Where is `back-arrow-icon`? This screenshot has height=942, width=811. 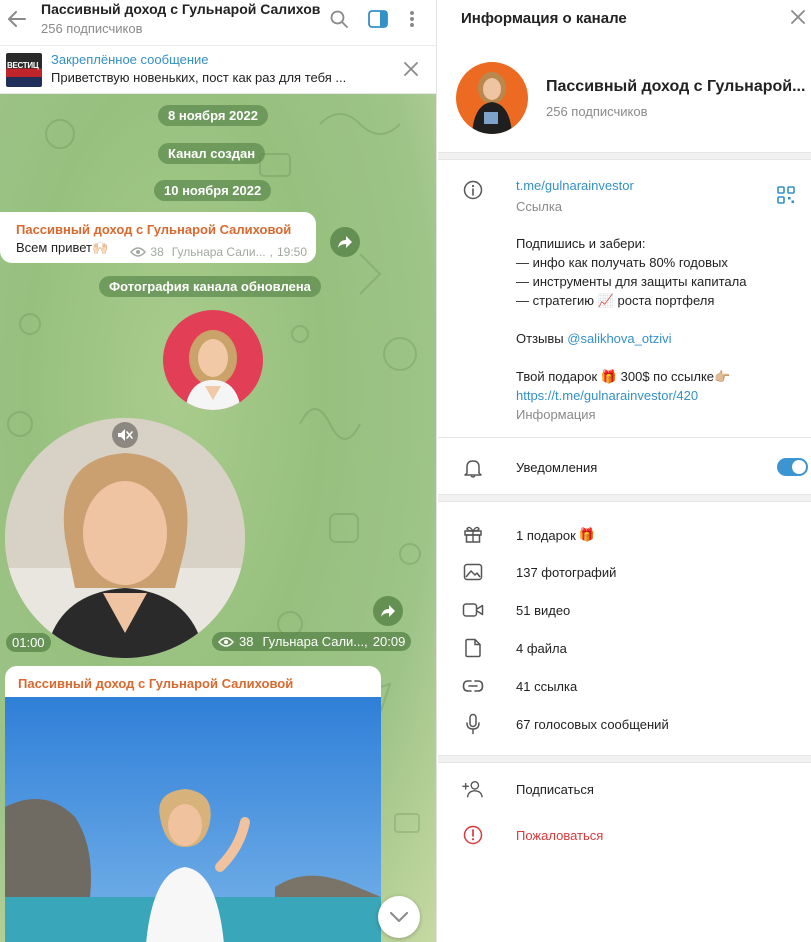
back-arrow-icon is located at coordinates (17, 19).